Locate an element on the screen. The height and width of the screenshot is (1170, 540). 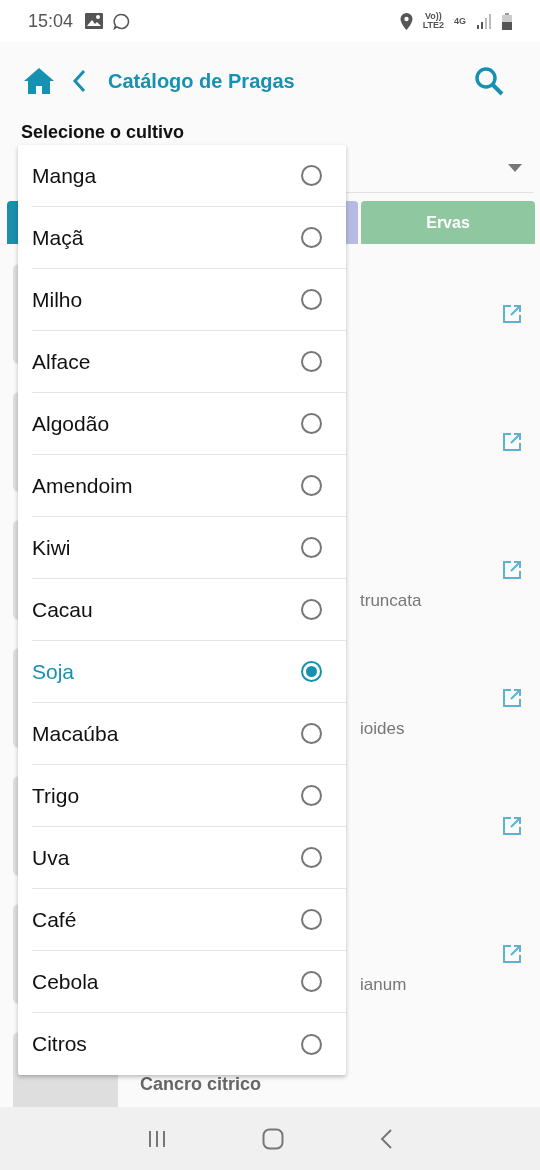
back-icon is located at coordinates (79, 81).